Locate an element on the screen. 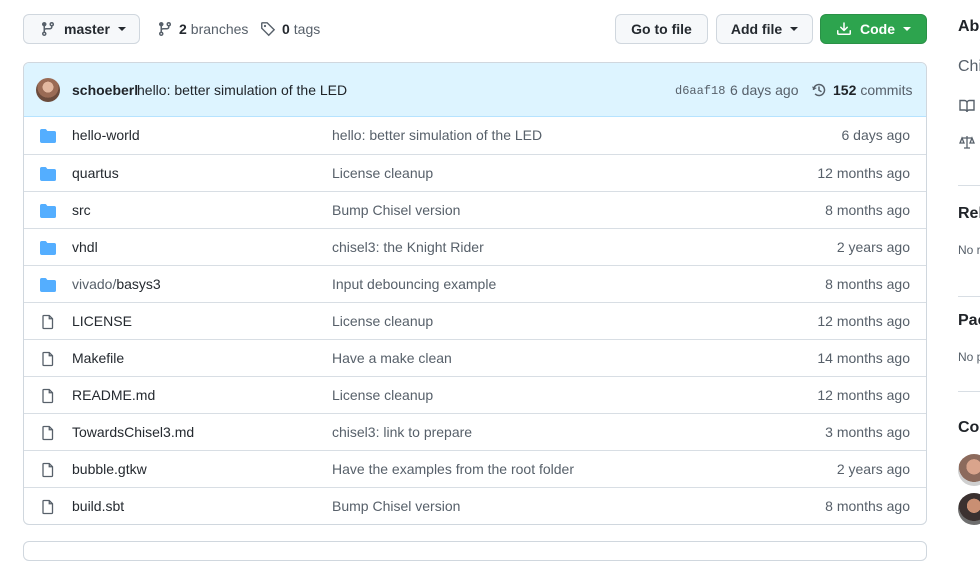 The height and width of the screenshot is (561, 980). file-name-link: LICENSE is located at coordinates (102, 321).